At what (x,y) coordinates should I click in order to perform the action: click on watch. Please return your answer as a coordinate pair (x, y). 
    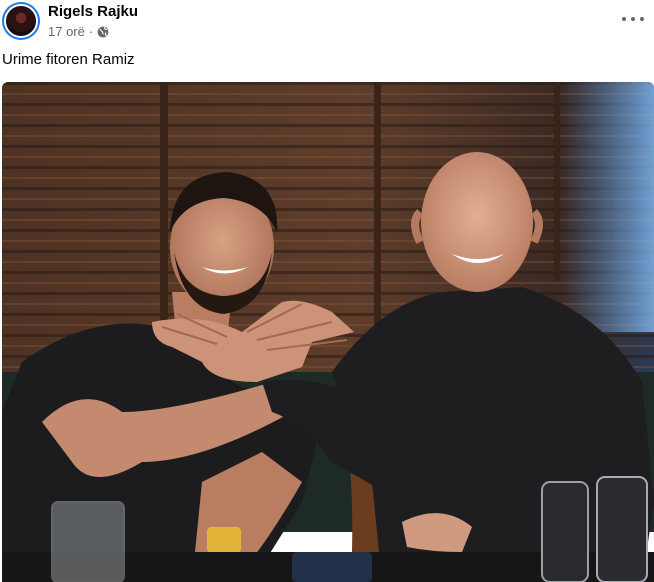
    Looking at the image, I should click on (224, 540).